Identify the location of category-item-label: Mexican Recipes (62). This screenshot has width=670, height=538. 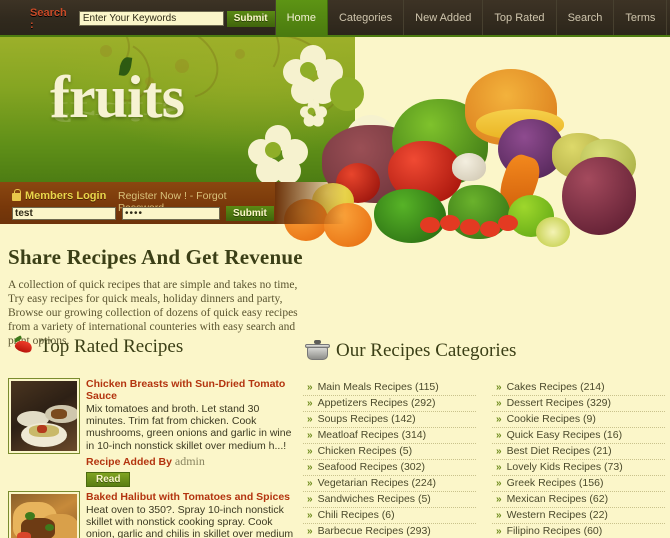
(557, 499).